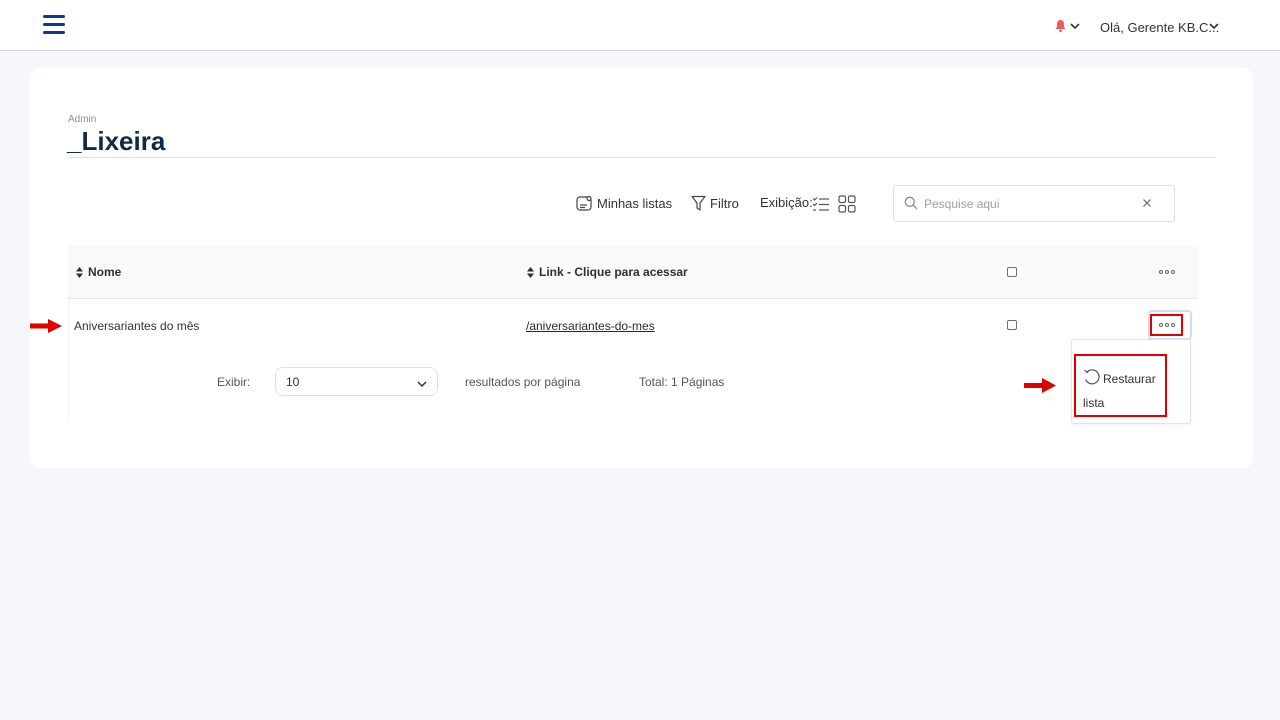 The width and height of the screenshot is (1280, 720). I want to click on header-more-options-icon, so click(1167, 272).